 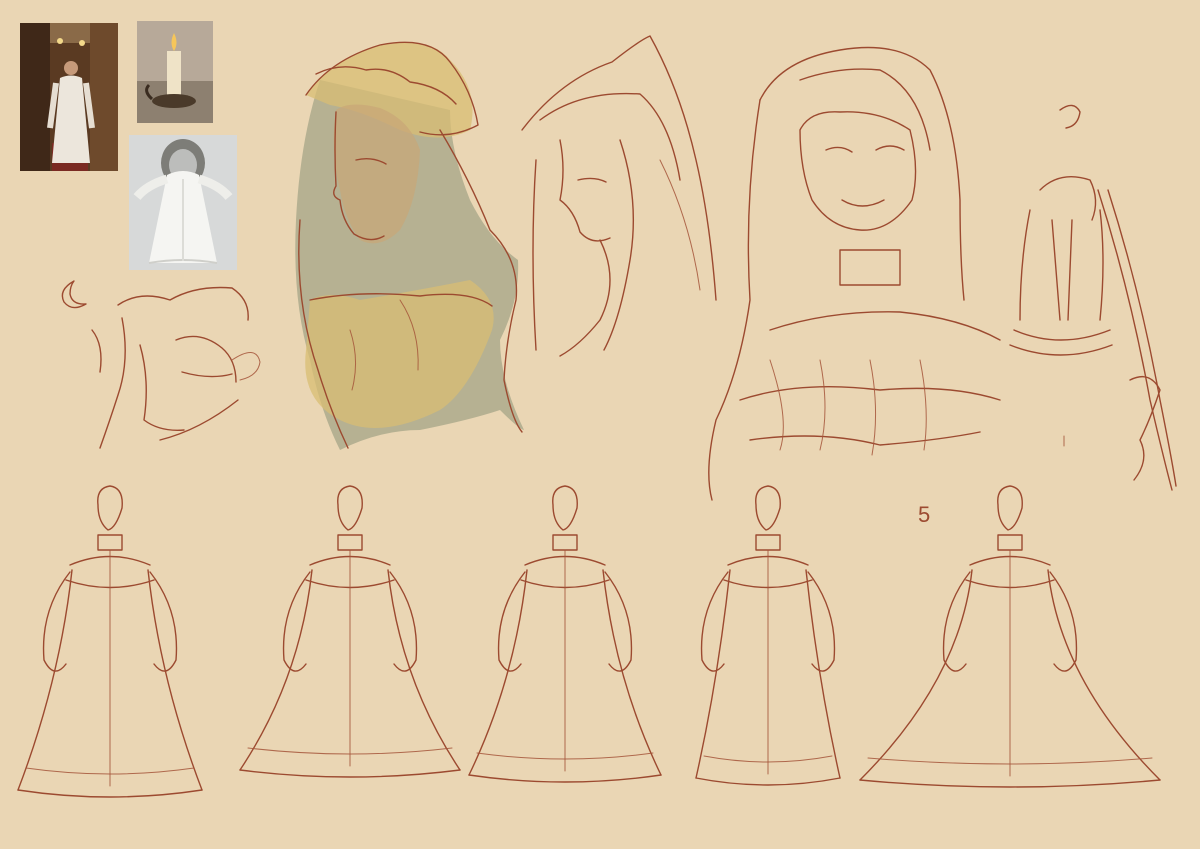 I want to click on figure-number-mark: 5, so click(x=924, y=514).